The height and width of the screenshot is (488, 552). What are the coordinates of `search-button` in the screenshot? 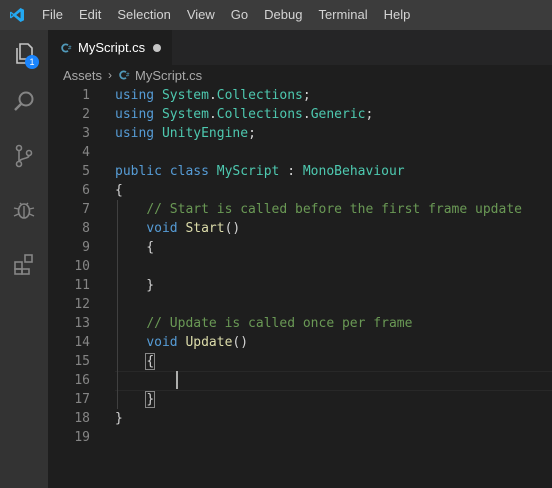 It's located at (24, 102).